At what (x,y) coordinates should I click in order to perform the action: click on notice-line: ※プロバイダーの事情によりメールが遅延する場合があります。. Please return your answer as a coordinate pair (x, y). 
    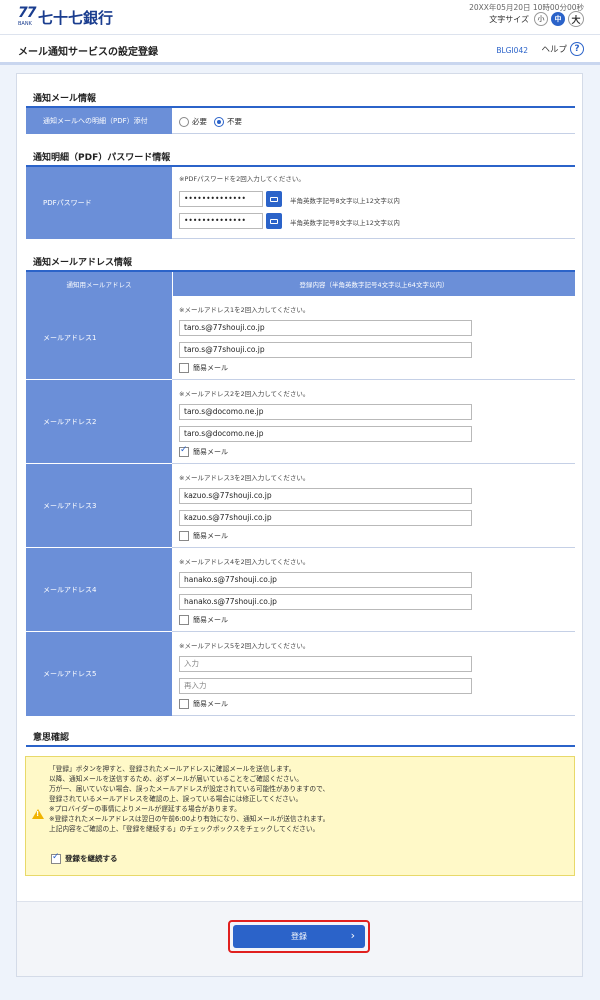
    Looking at the image, I should click on (145, 809).